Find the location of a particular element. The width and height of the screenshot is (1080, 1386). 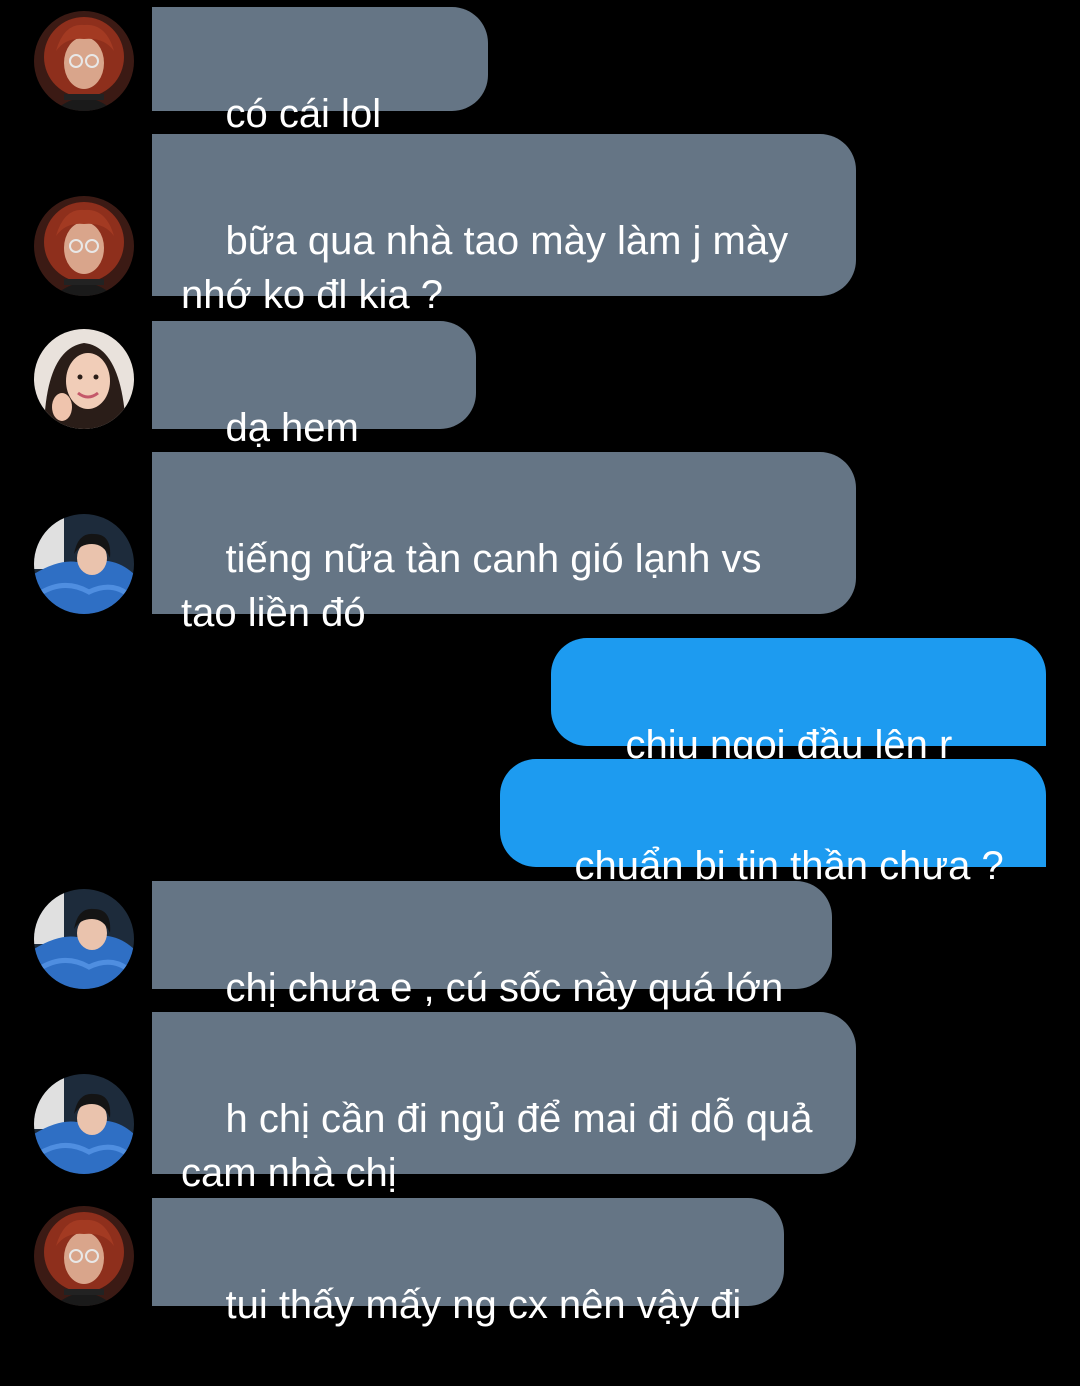

message-row: chịu ngoi đầu lên r kìa is located at coordinates (540, 729).